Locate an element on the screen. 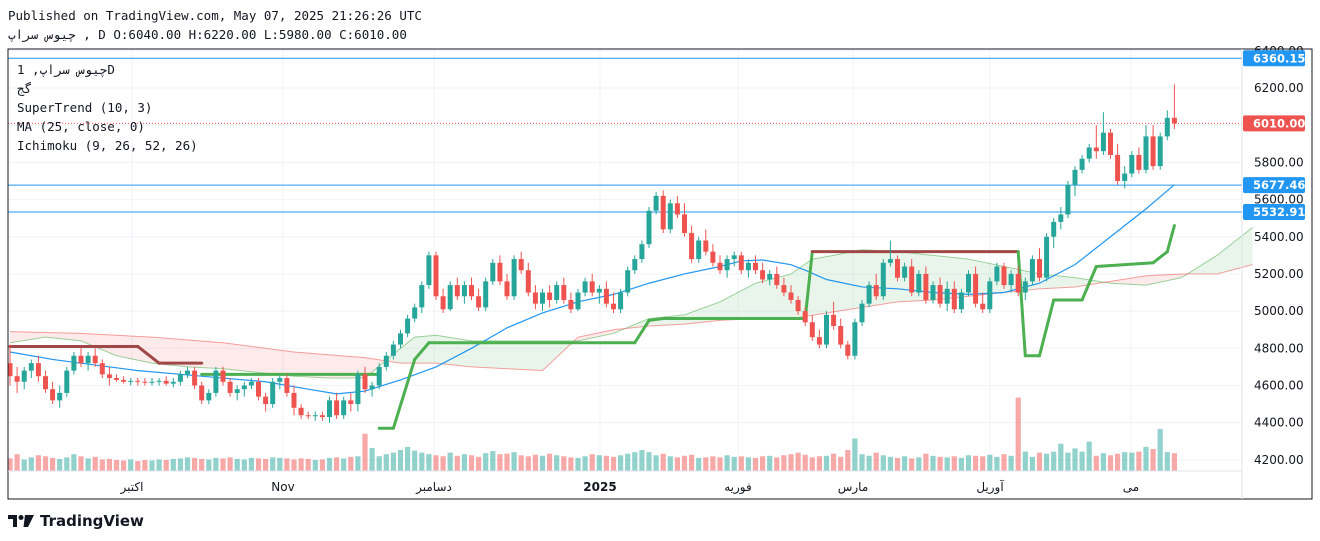 The width and height of the screenshot is (1320, 541). supertrend-up-segment is located at coordinates (656, 319).